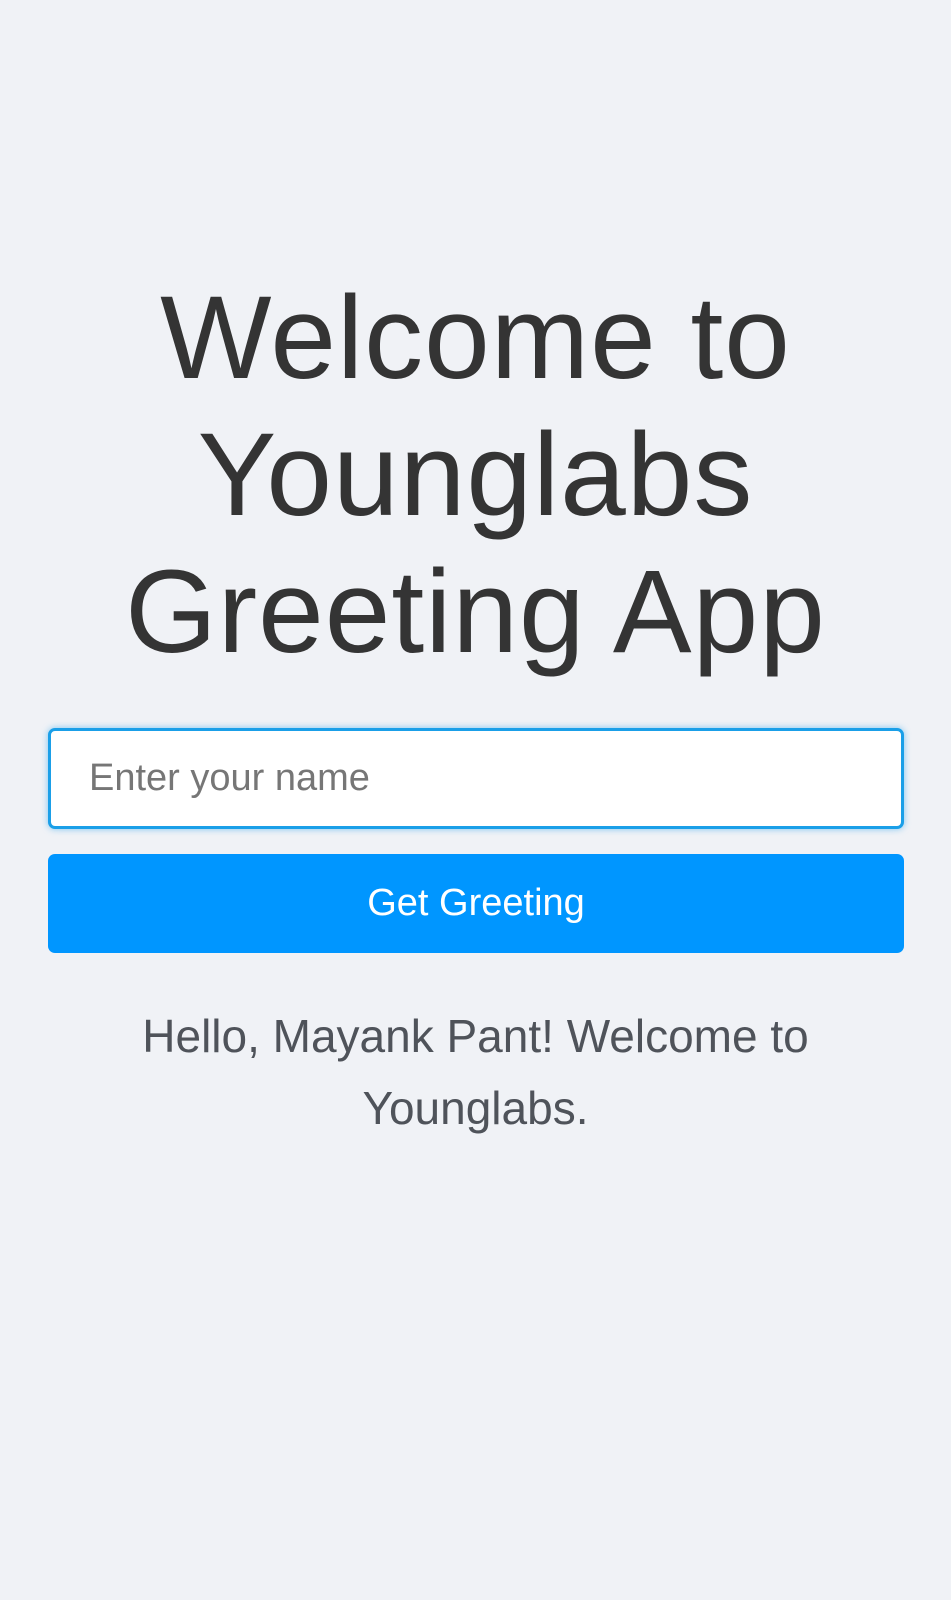 The height and width of the screenshot is (1600, 951). Describe the element at coordinates (476, 778) in the screenshot. I see `name-input` at that location.